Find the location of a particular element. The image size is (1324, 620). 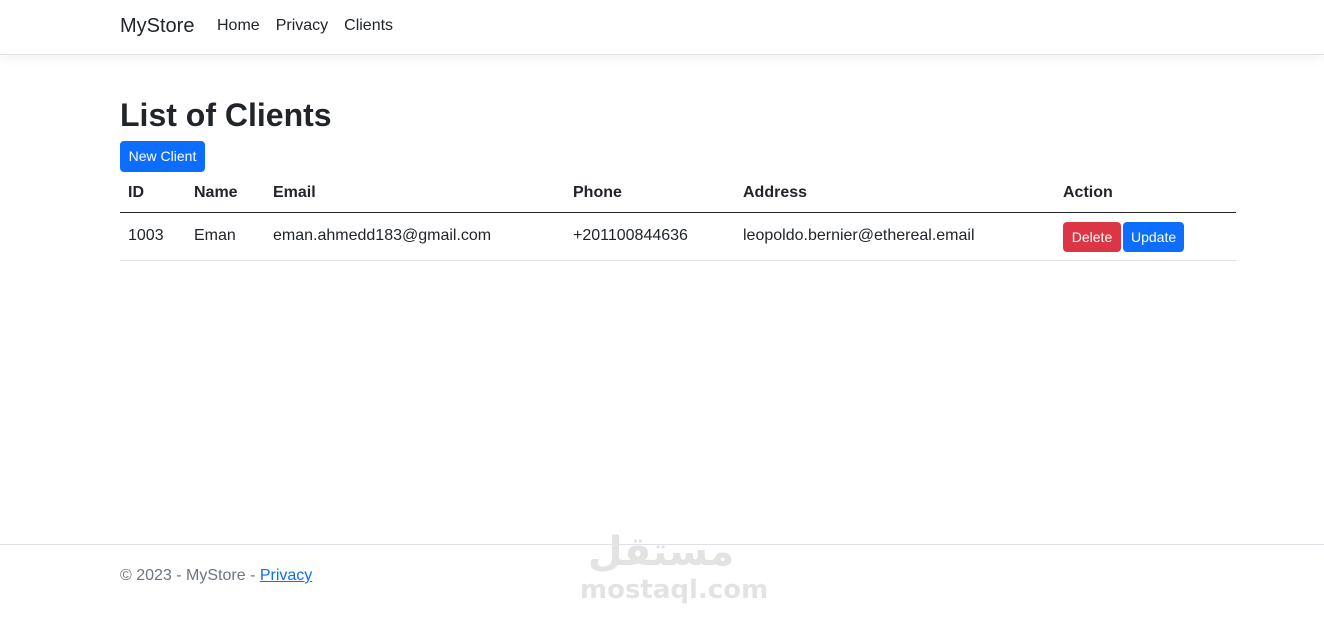

header-phone: Phone is located at coordinates (650, 193).